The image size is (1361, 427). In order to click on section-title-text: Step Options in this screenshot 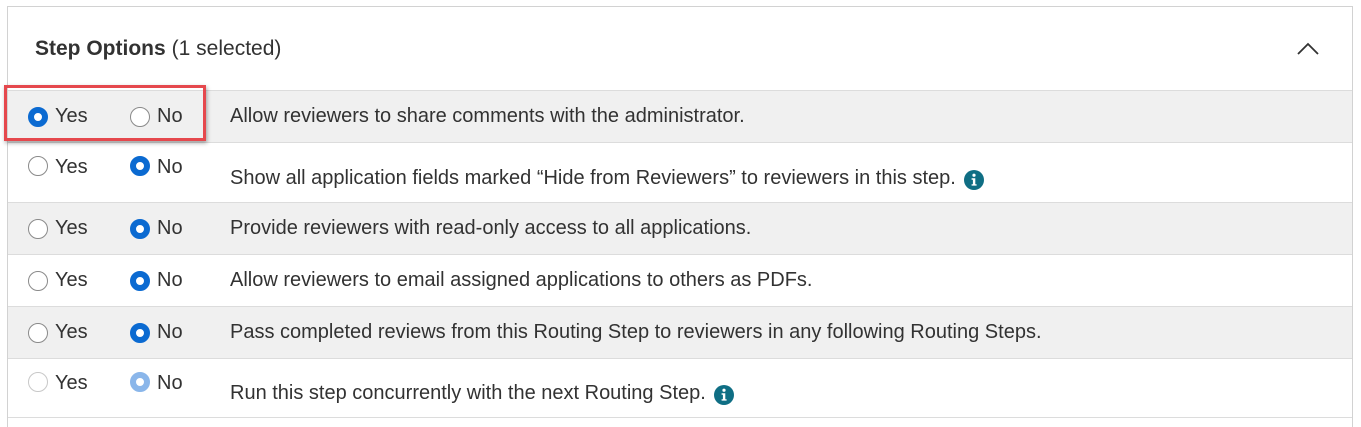, I will do `click(100, 48)`.